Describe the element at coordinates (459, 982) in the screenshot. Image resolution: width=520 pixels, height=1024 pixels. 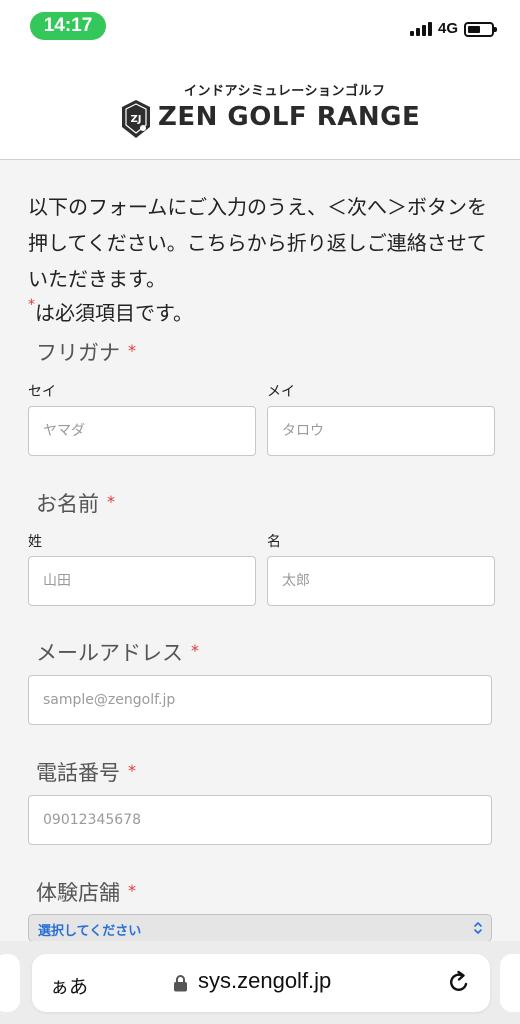
I see `reload-icon` at that location.